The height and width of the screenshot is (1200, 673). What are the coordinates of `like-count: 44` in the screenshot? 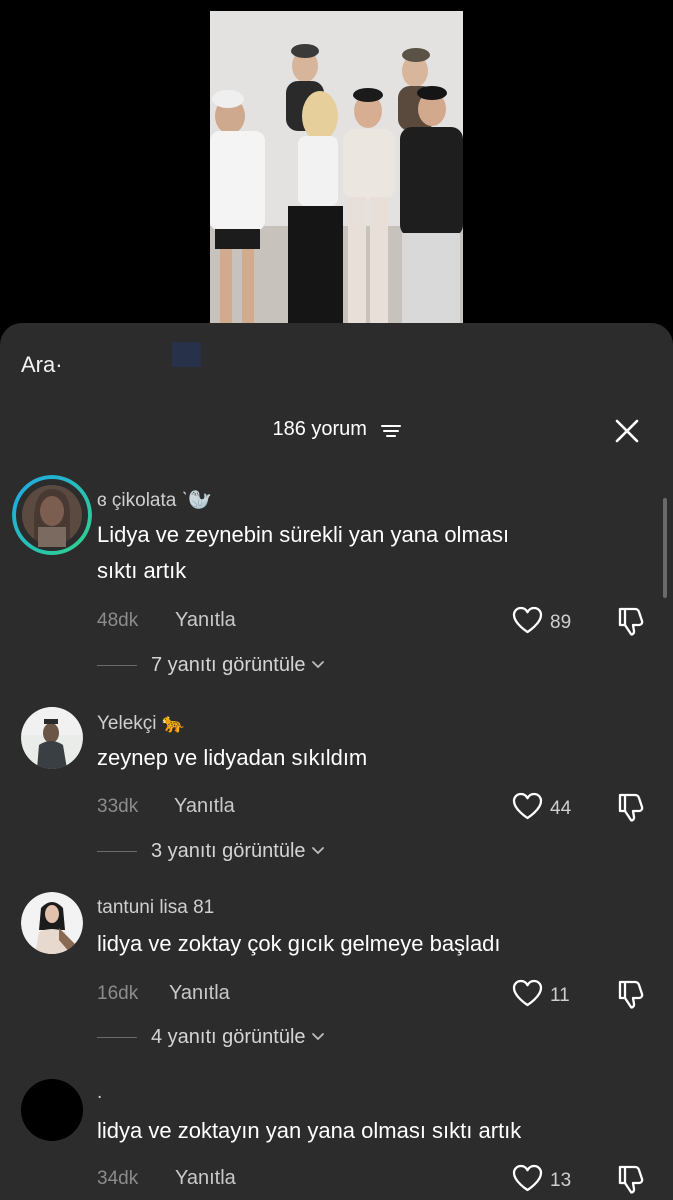 It's located at (561, 808).